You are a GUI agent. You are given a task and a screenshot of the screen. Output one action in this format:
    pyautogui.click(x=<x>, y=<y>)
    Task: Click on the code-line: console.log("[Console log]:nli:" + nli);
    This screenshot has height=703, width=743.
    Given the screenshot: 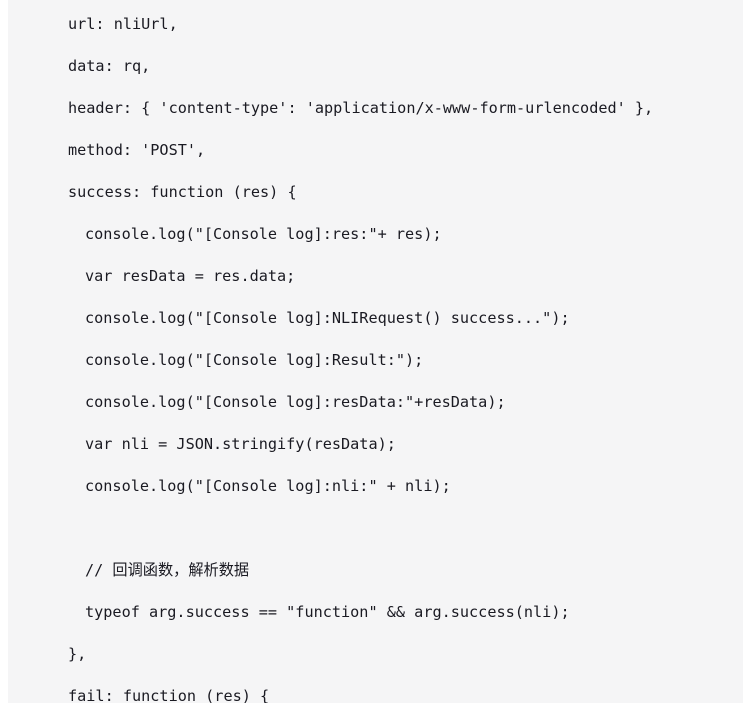 What is the action you would take?
    pyautogui.click(x=268, y=486)
    